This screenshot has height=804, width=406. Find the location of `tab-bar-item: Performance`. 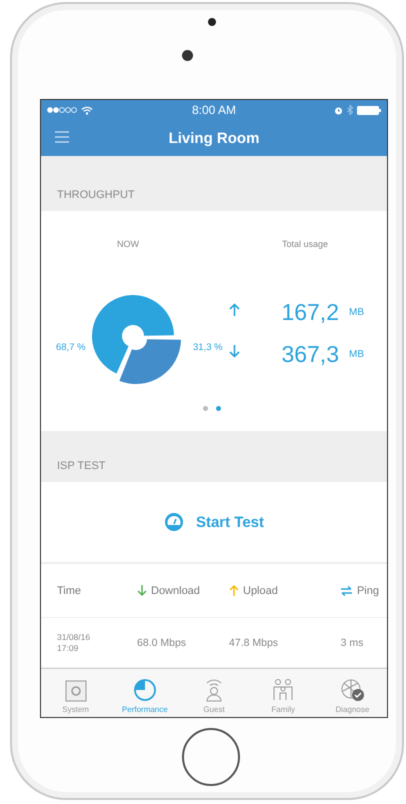

tab-bar-item: Performance is located at coordinates (145, 693).